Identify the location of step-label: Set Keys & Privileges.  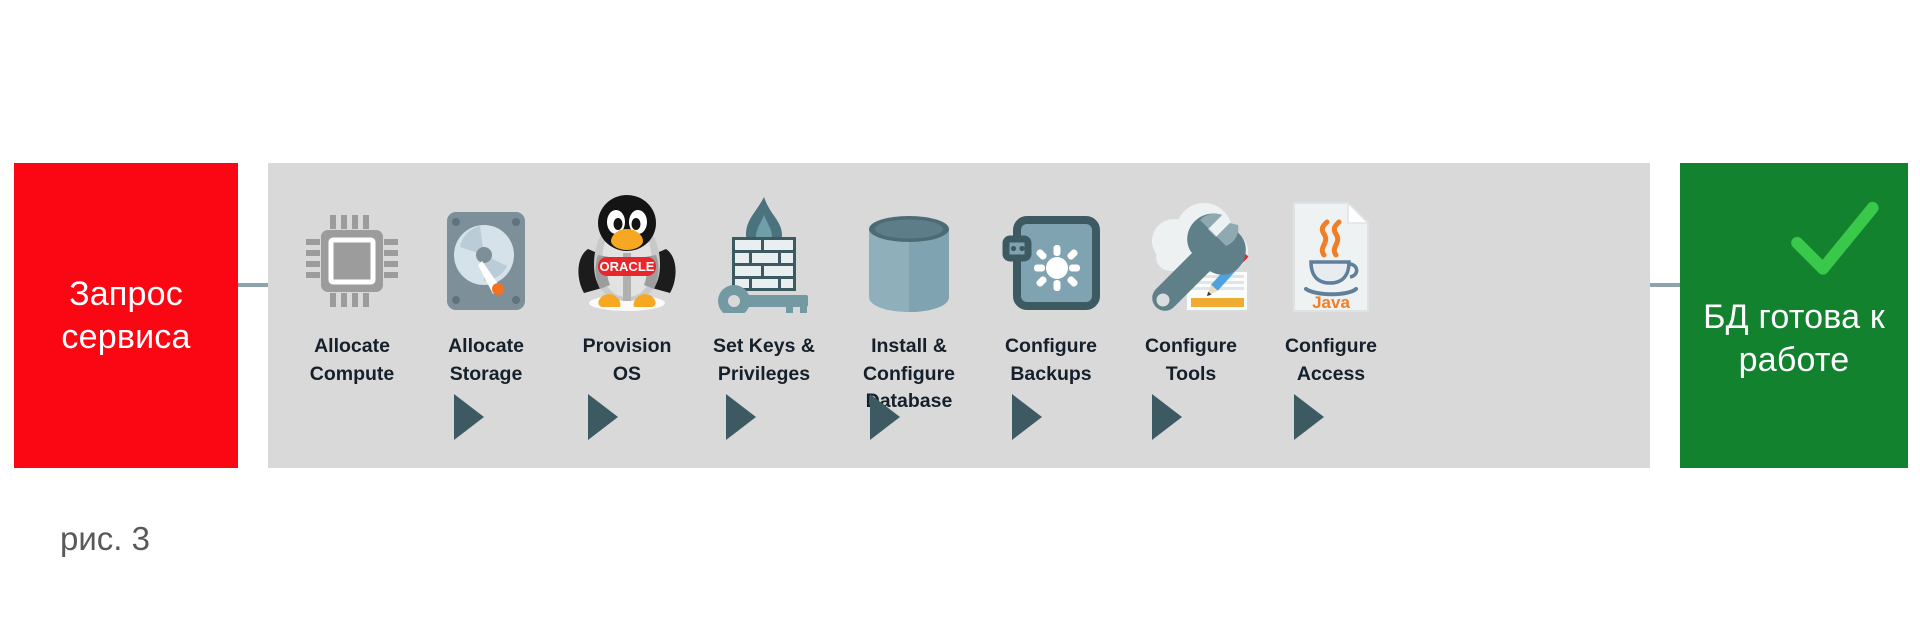
(764, 360).